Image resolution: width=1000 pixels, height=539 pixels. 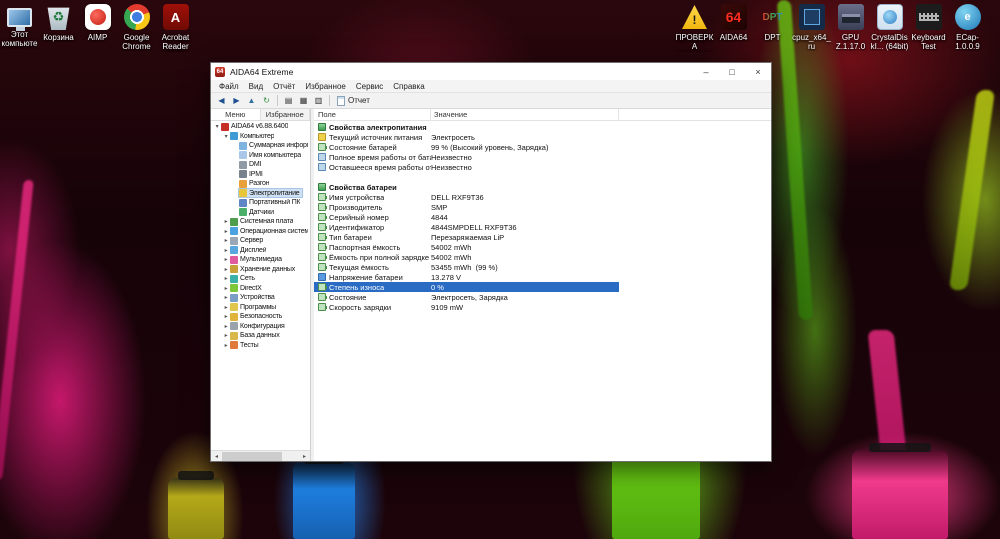 What do you see at coordinates (466, 167) in the screenshot?
I see `table-row: Оставшееся время работы от ... Неизвестно` at bounding box center [466, 167].